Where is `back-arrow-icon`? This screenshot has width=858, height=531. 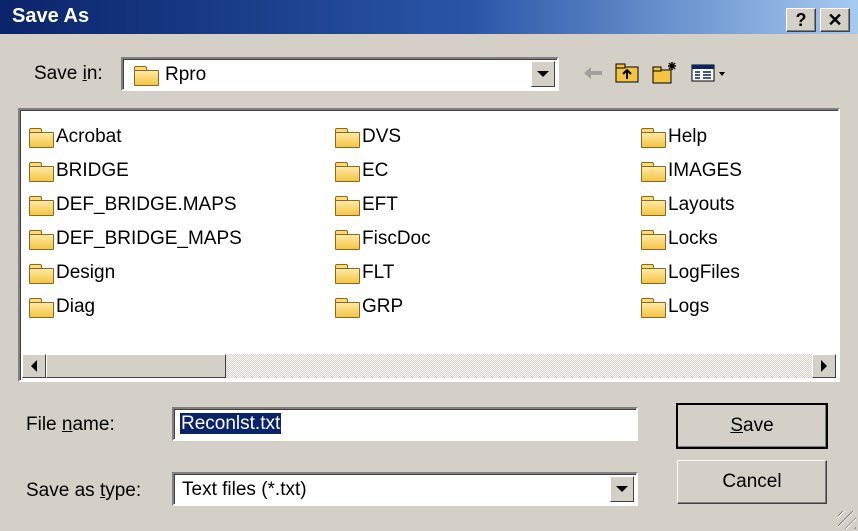 back-arrow-icon is located at coordinates (593, 73).